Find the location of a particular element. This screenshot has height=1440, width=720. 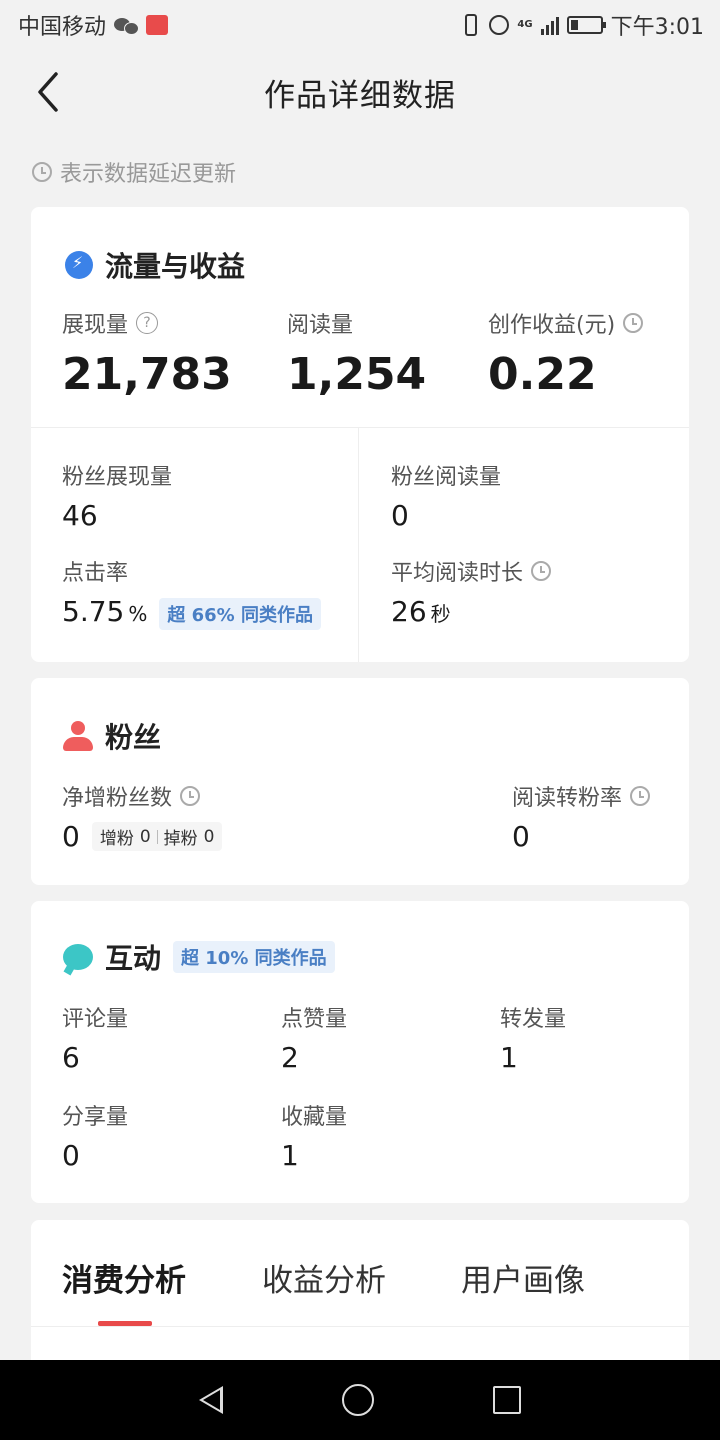

impressions-metric: 展现量? 21,783 is located at coordinates (147, 353).